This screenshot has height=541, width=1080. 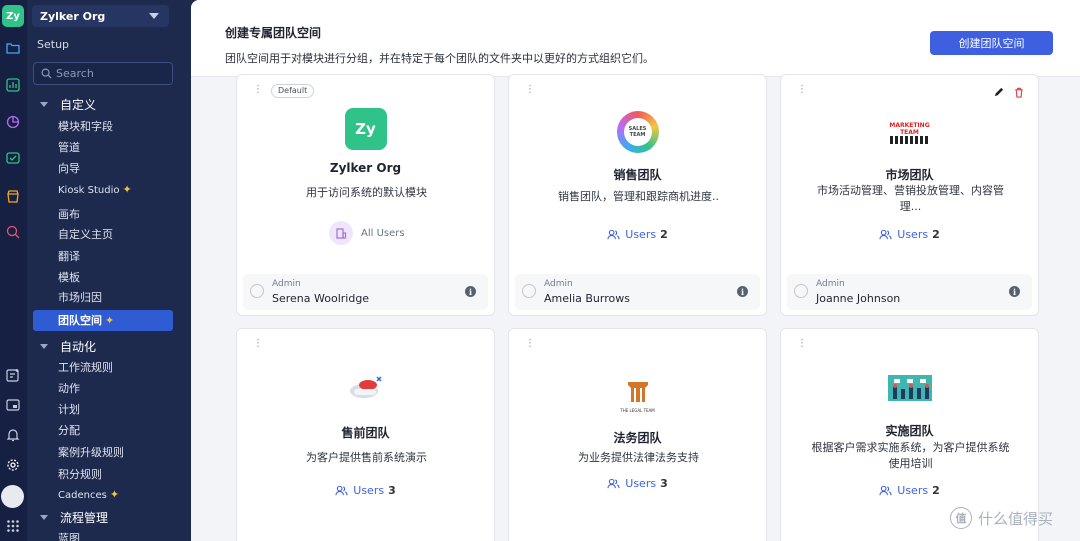 I want to click on app-logo: Zy, so click(x=13, y=16).